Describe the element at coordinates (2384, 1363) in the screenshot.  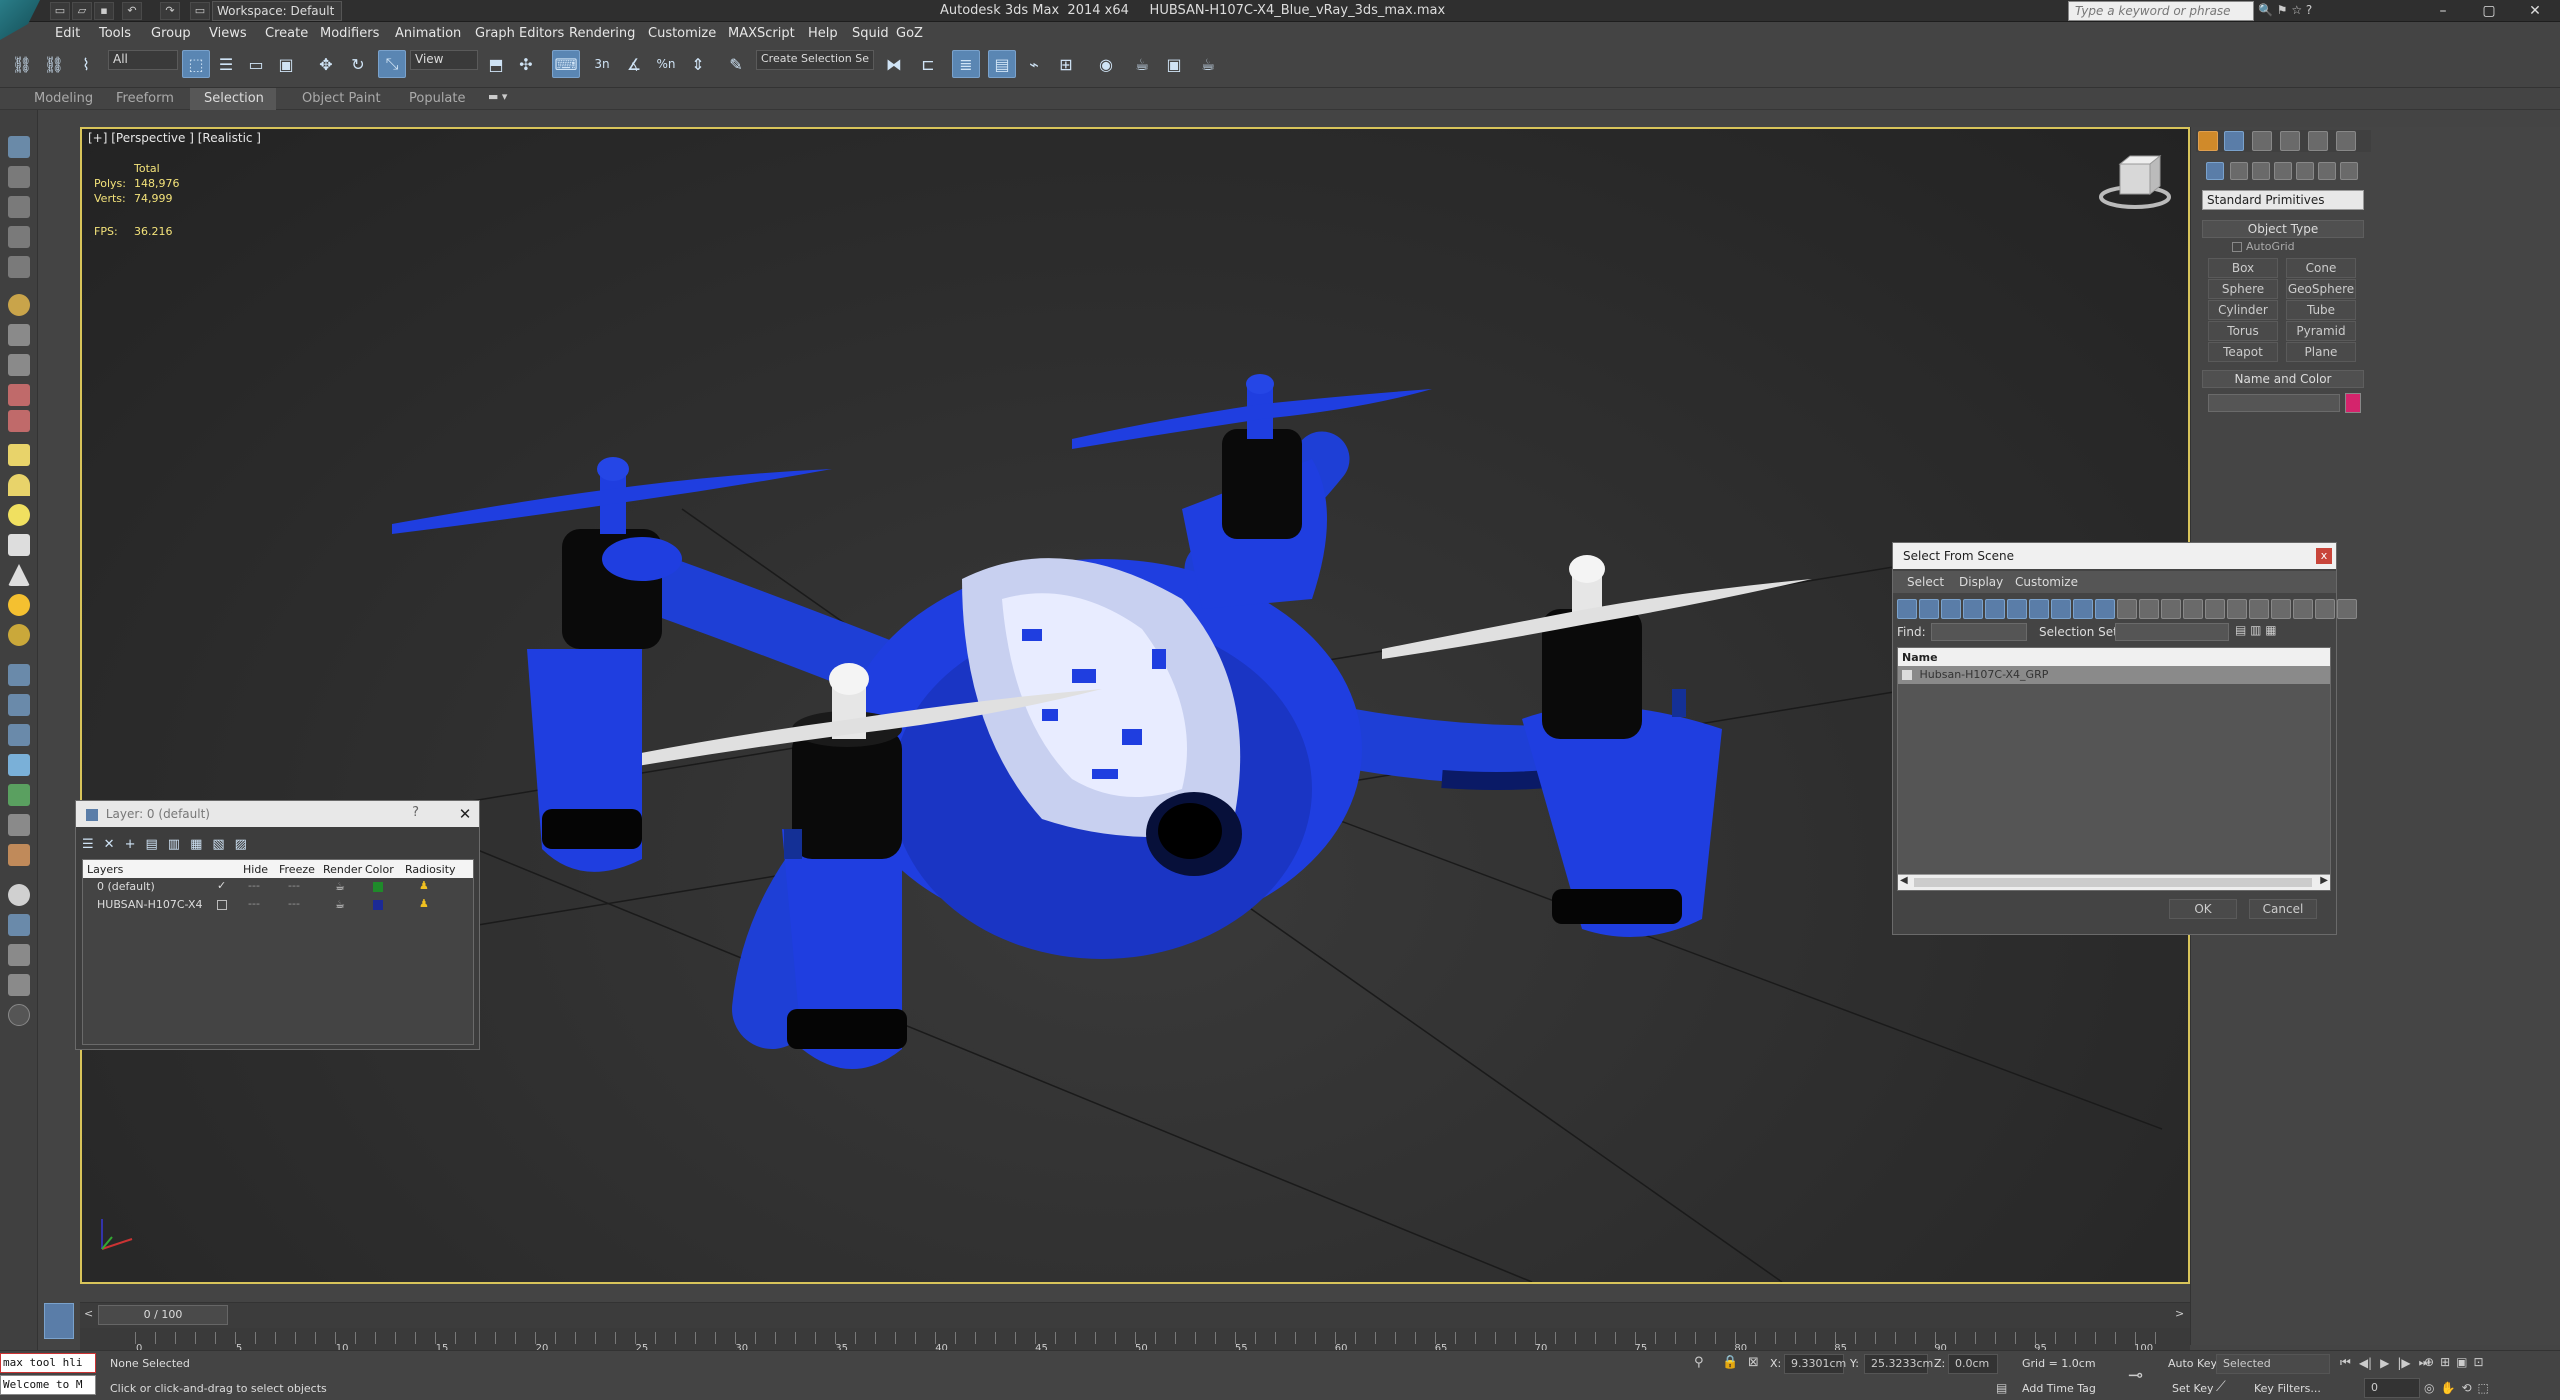
I see `play-icon: ▶` at that location.